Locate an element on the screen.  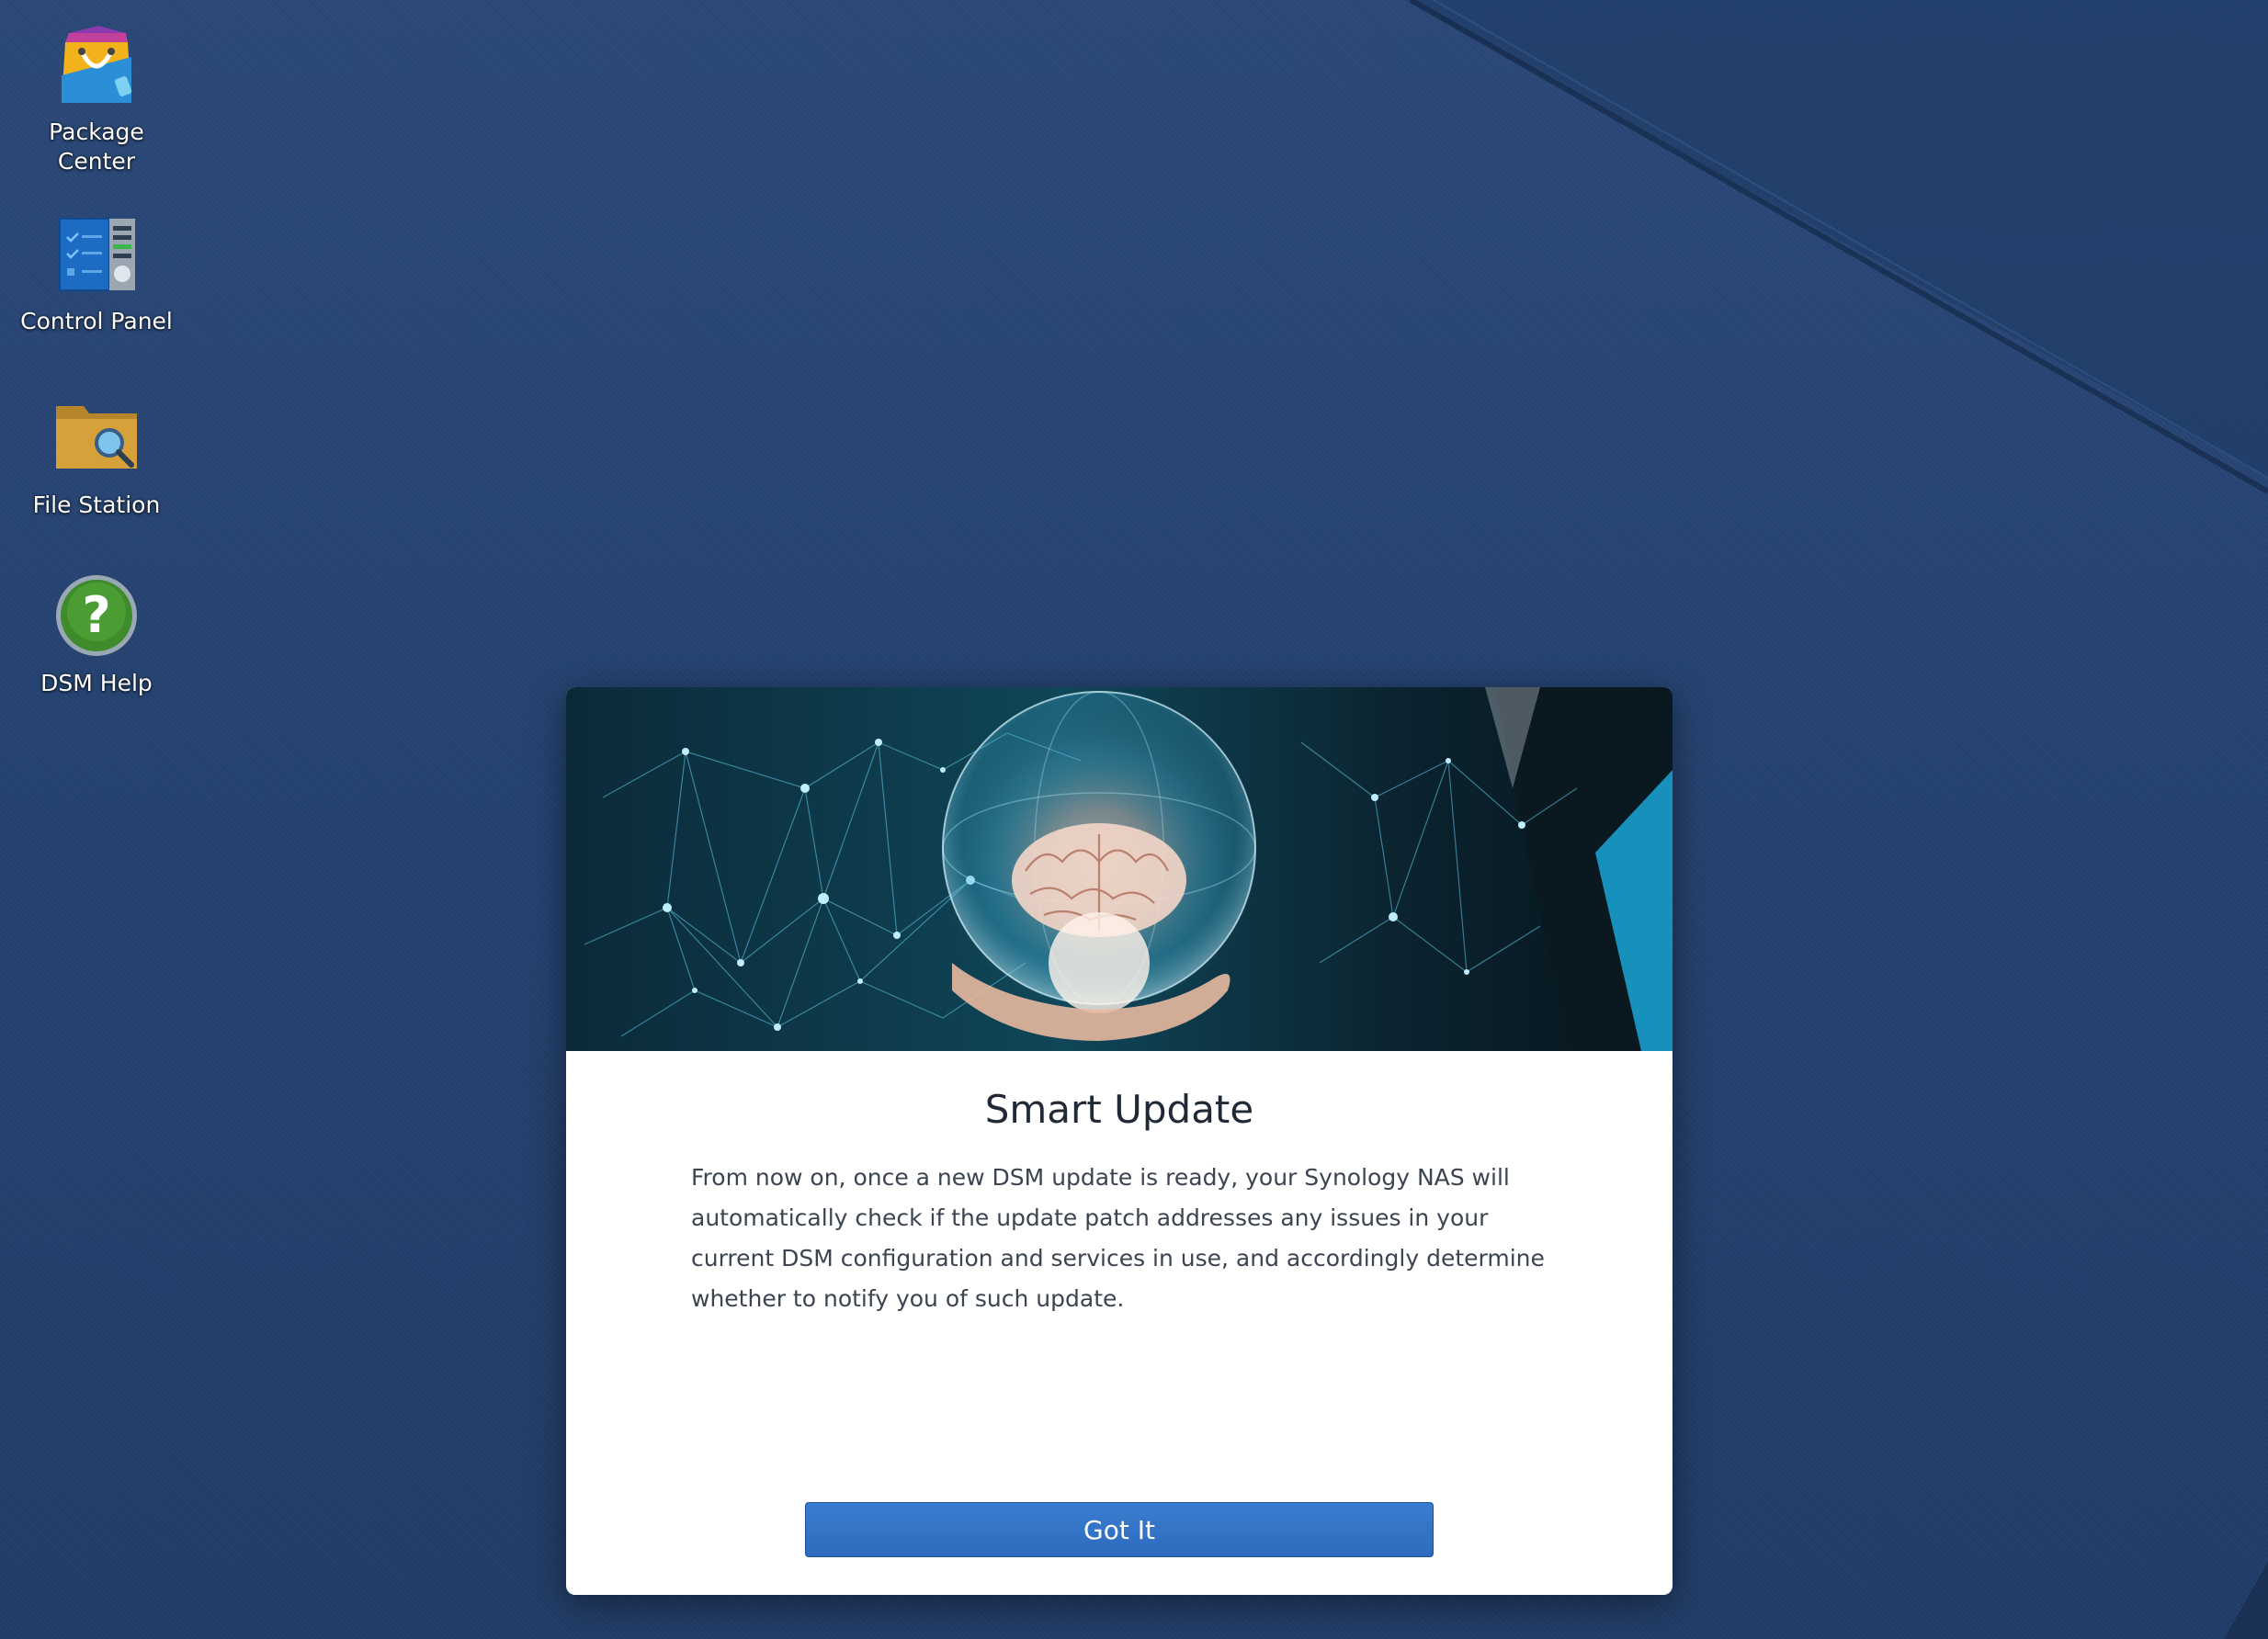
package-center-desktop-icon: Package Center is located at coordinates (96, 98).